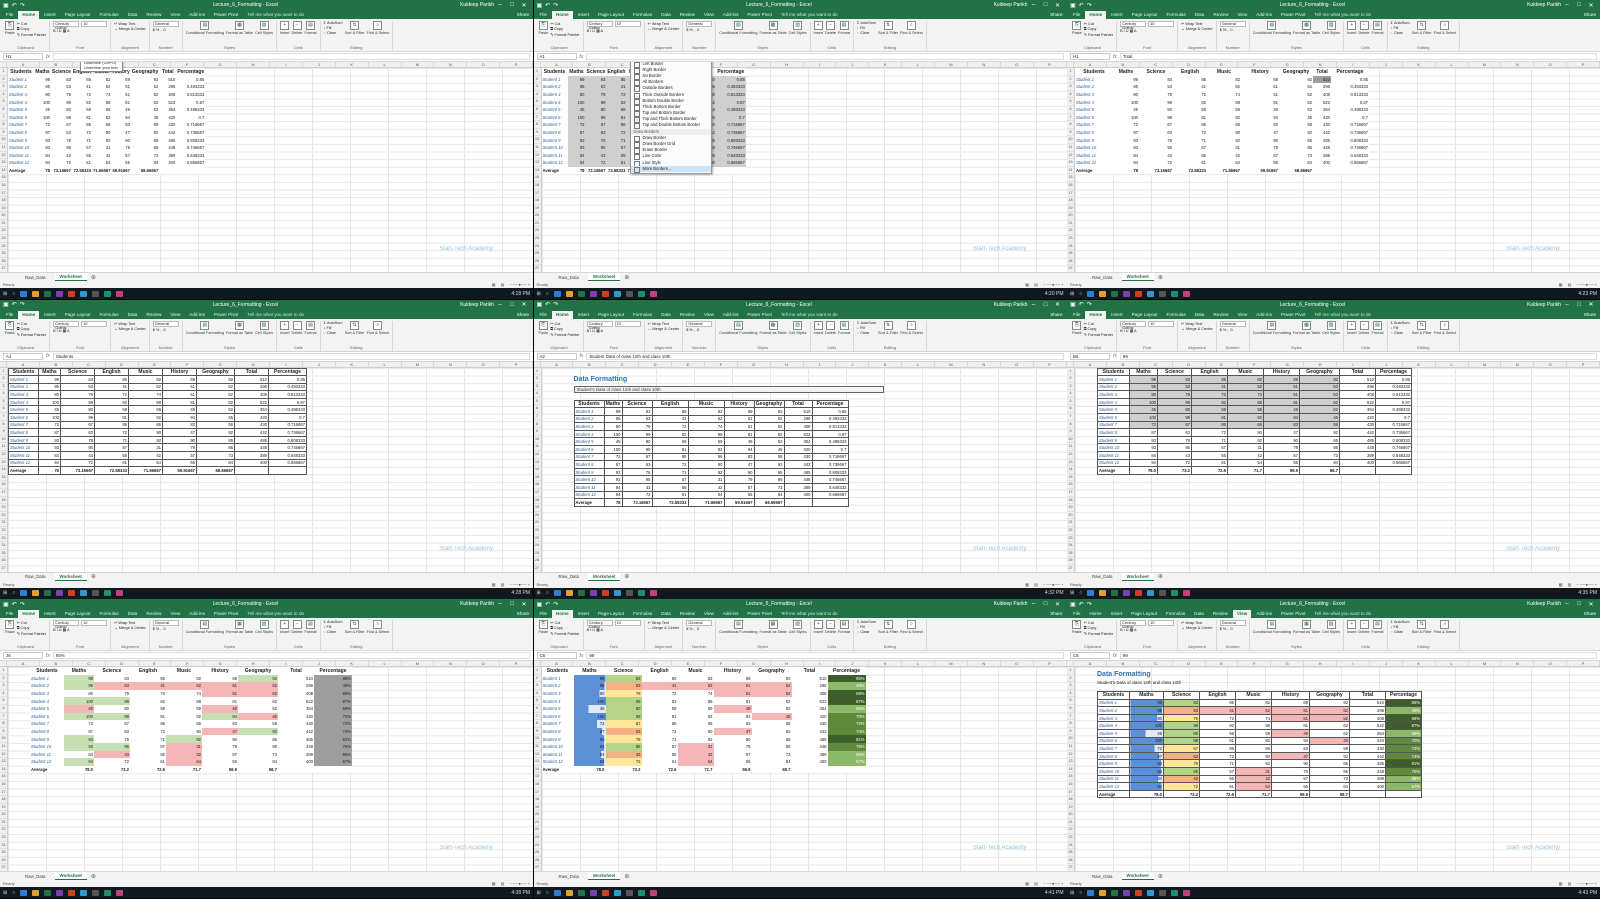 The image size is (1600, 899). I want to click on column-header-cell: Music, so click(1253, 695).